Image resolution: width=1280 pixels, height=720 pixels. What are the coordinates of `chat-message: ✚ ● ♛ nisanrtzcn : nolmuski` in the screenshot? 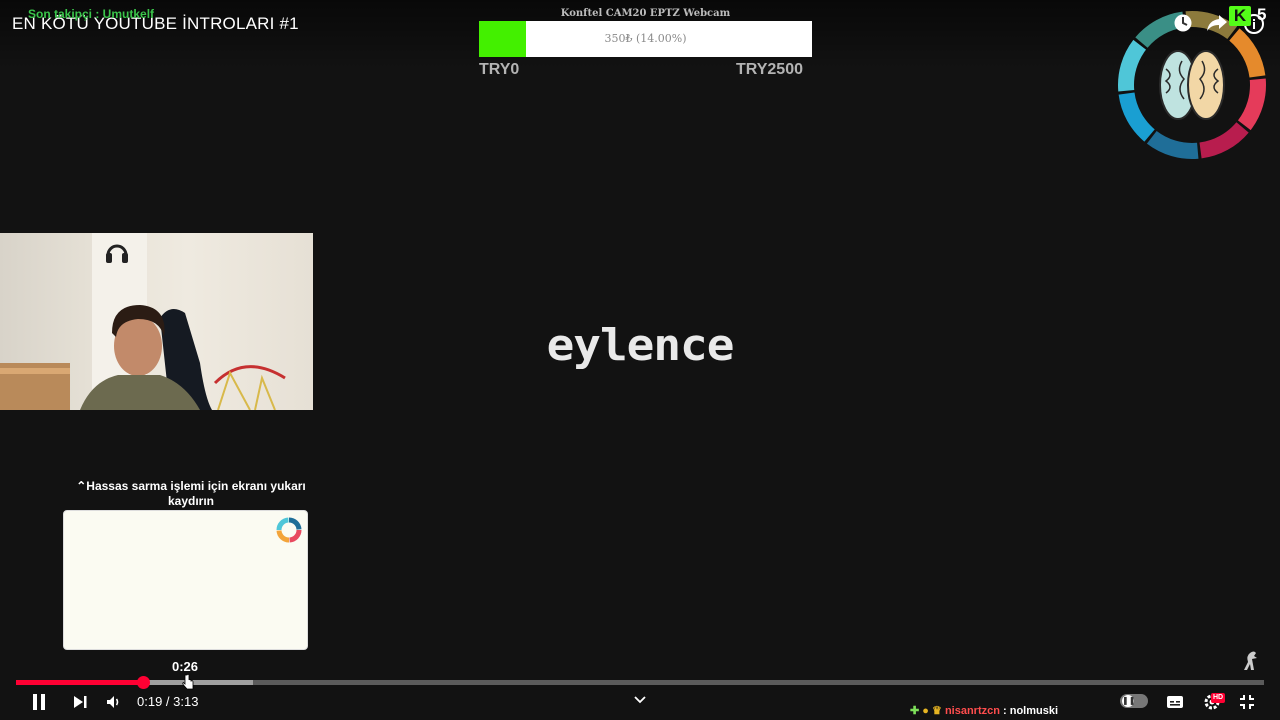 It's located at (984, 710).